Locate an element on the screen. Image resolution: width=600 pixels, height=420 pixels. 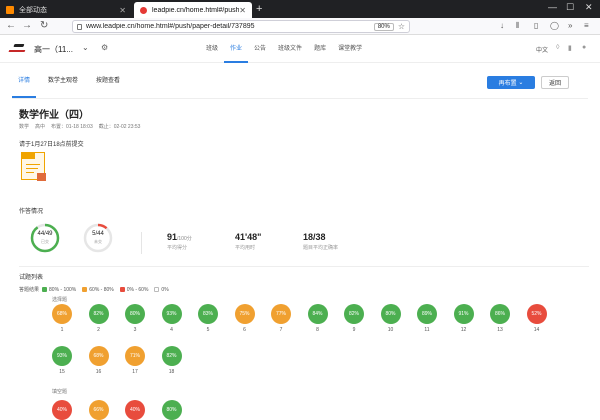
reassign-button-label: 再布置 is located at coordinates (507, 84).